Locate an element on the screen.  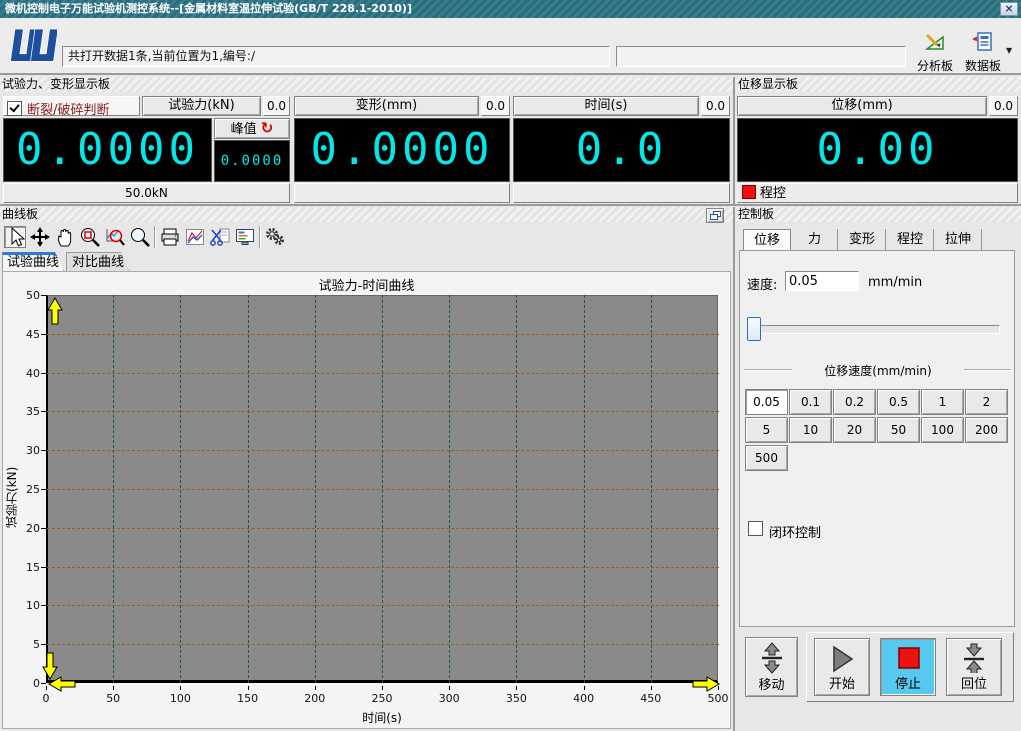
control-tab-3: 程控 is located at coordinates (910, 239).